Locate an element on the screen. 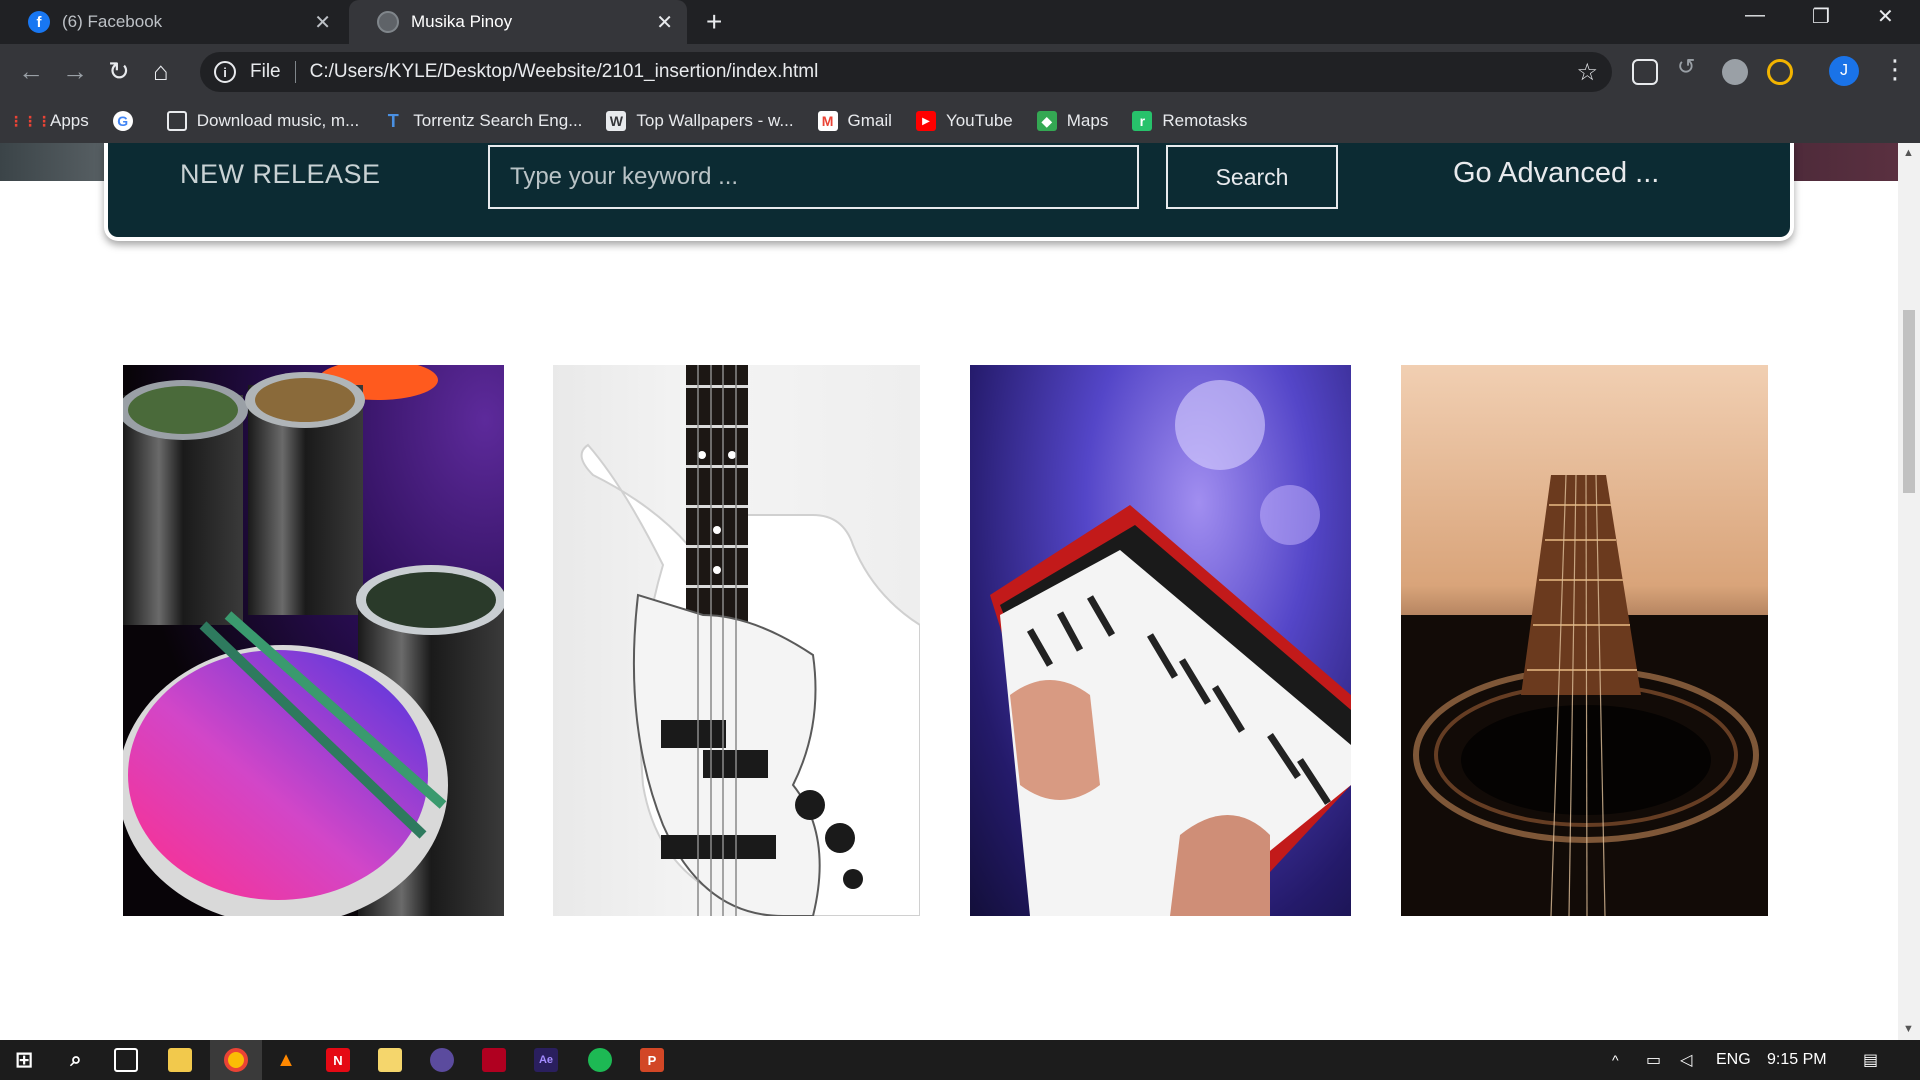 The image size is (1920, 1080). maps-icon: ◆ is located at coordinates (1046, 121).